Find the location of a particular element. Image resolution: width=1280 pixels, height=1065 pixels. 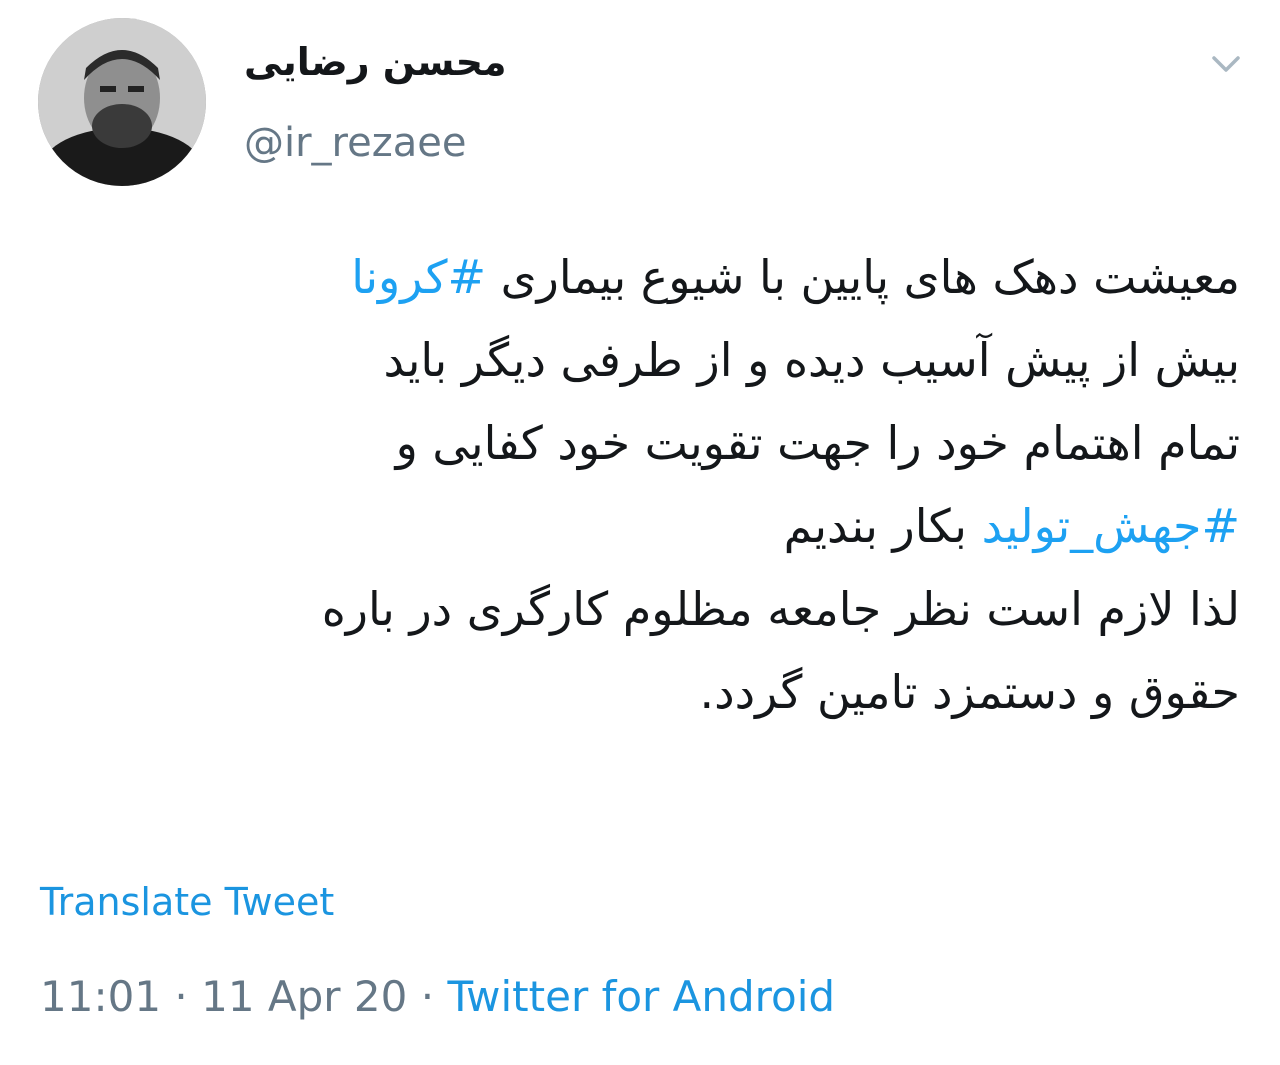

avatar is located at coordinates (122, 102).